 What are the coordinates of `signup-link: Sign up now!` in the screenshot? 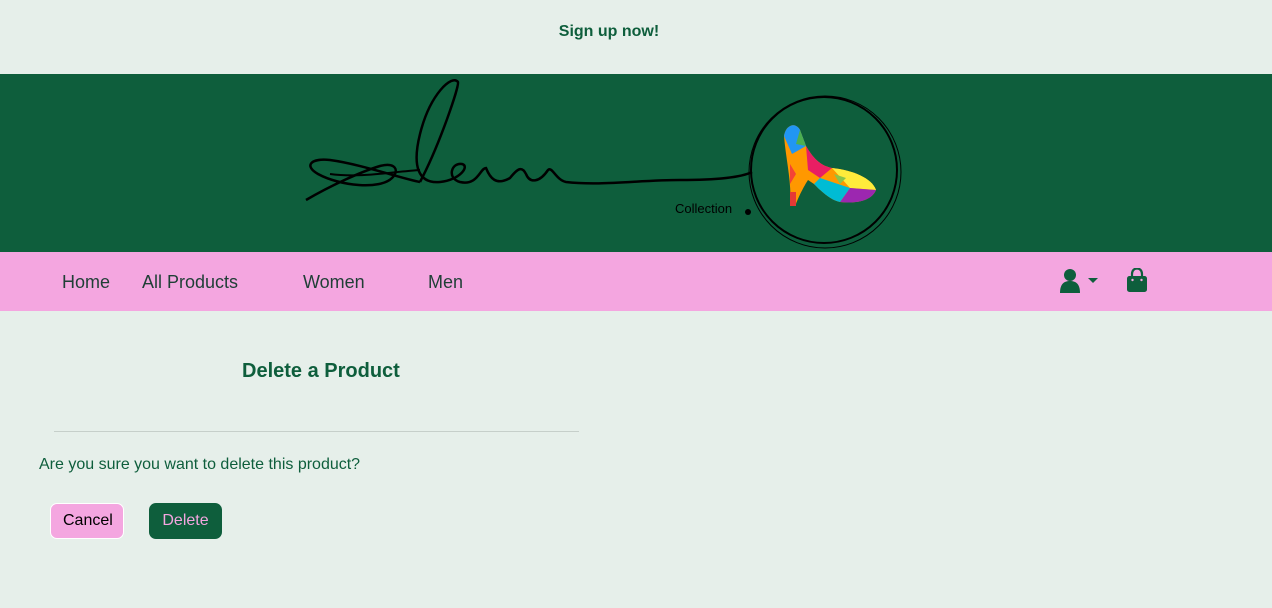 It's located at (609, 32).